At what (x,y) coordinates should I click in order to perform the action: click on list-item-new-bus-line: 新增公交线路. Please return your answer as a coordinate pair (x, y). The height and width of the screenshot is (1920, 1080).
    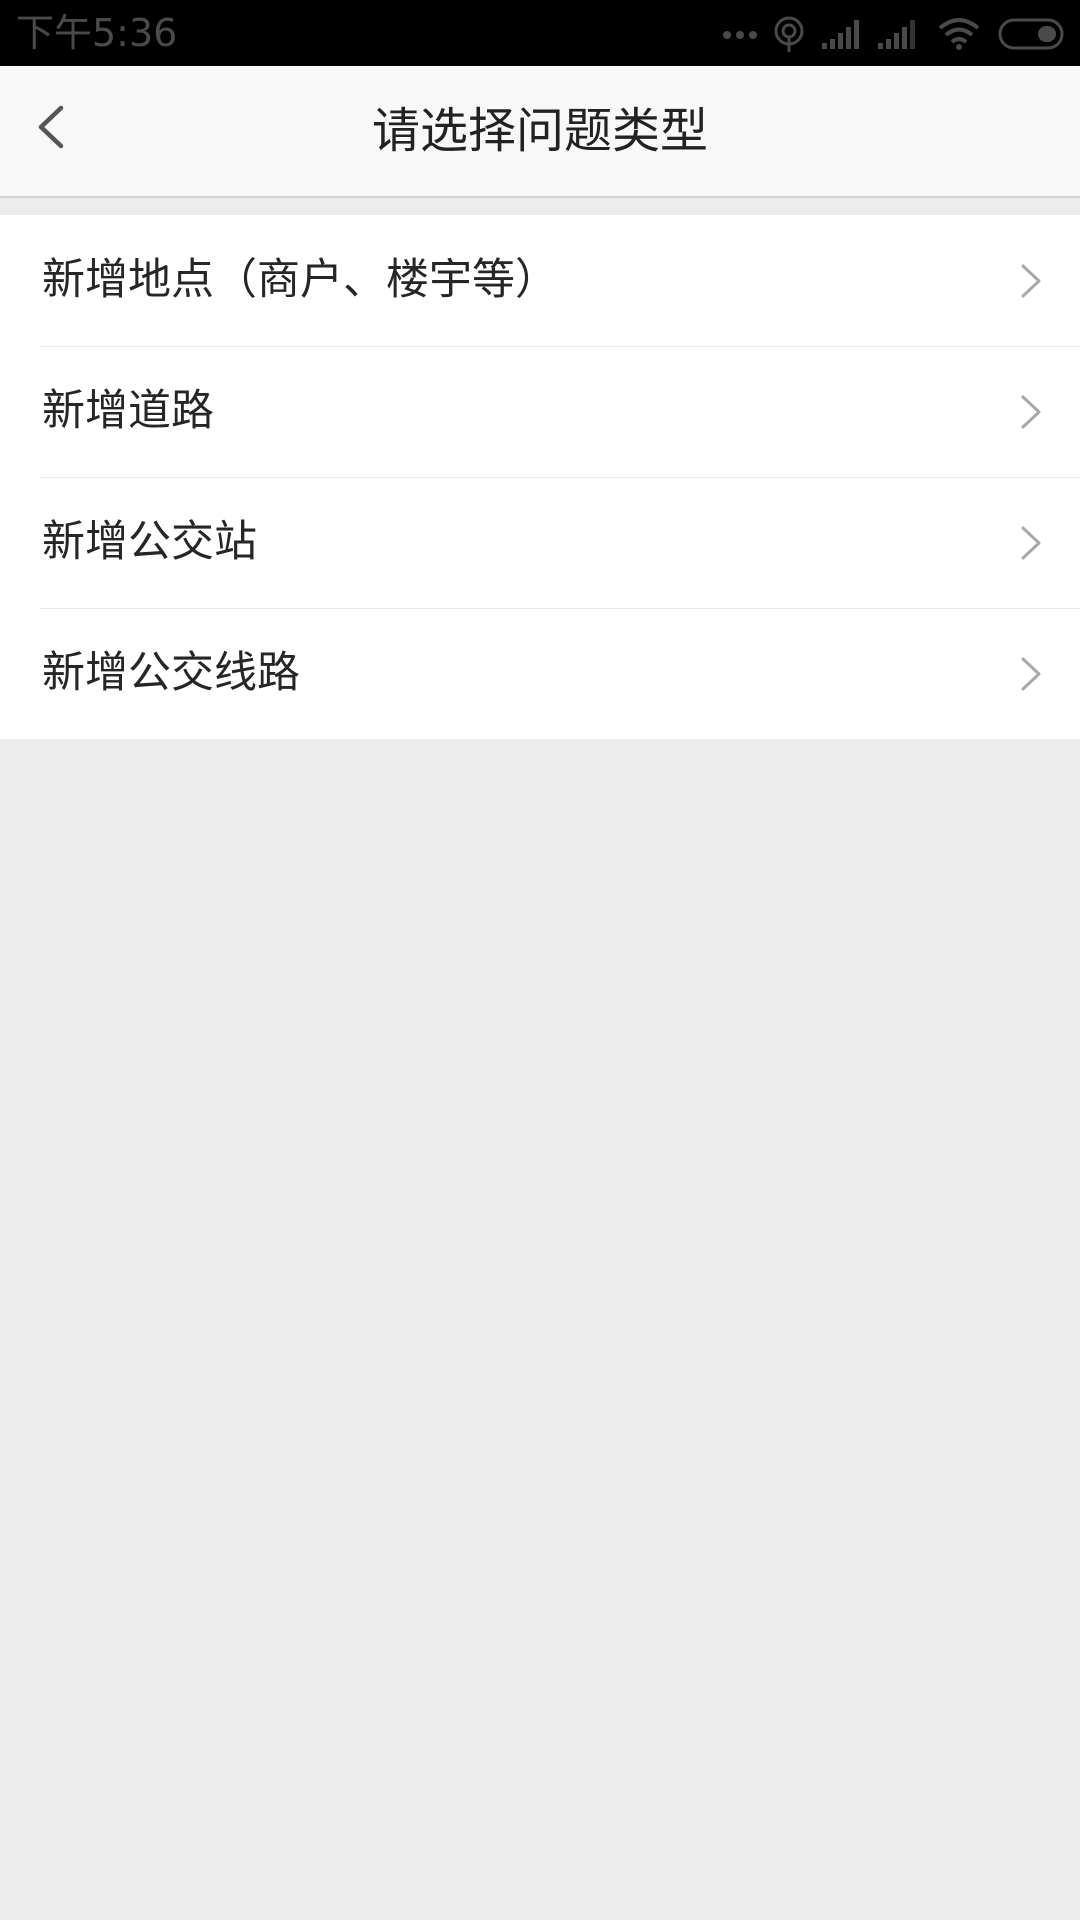
    Looking at the image, I should click on (540, 673).